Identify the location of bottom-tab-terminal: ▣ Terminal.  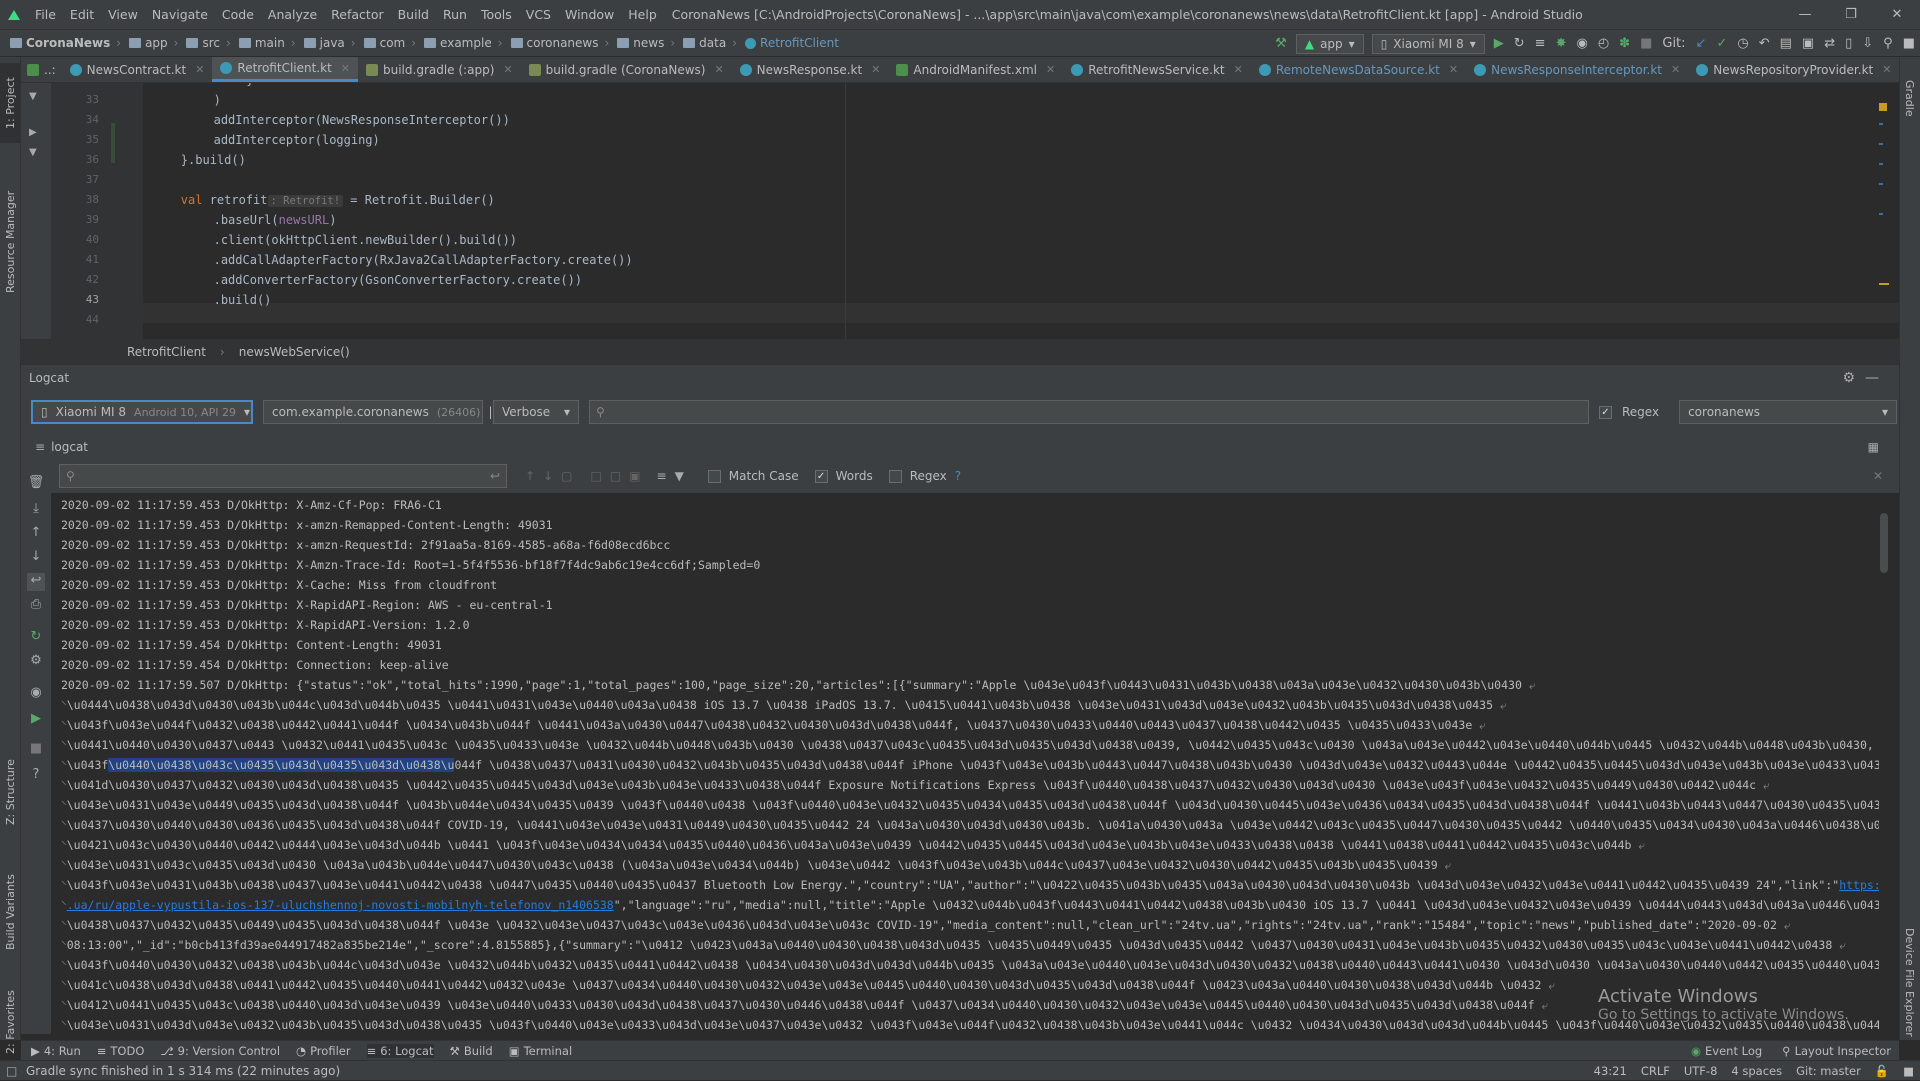
(540, 1051).